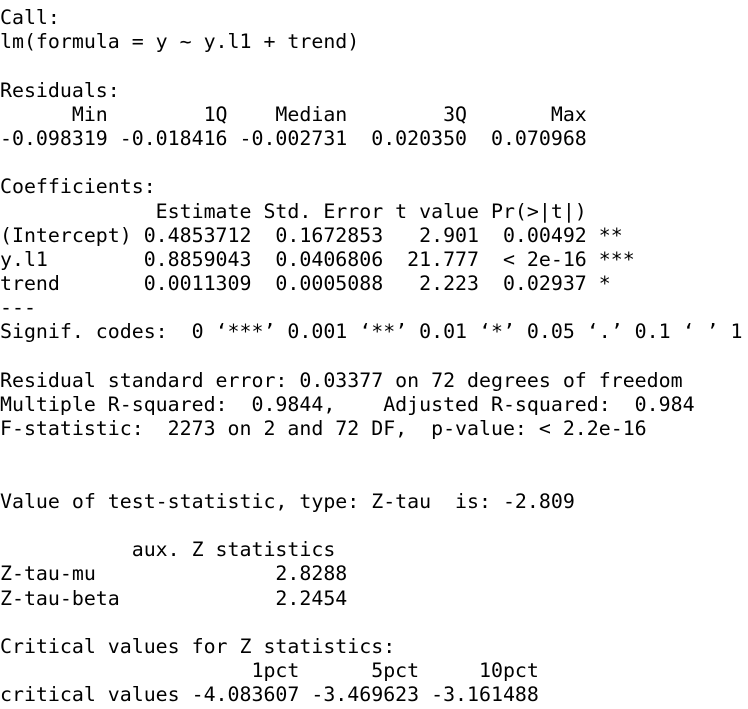 This screenshot has width=748, height=709. Describe the element at coordinates (174, 574) in the screenshot. I see `aux-row-z-tau-mu: Z-tau-mu 2.8288` at that location.